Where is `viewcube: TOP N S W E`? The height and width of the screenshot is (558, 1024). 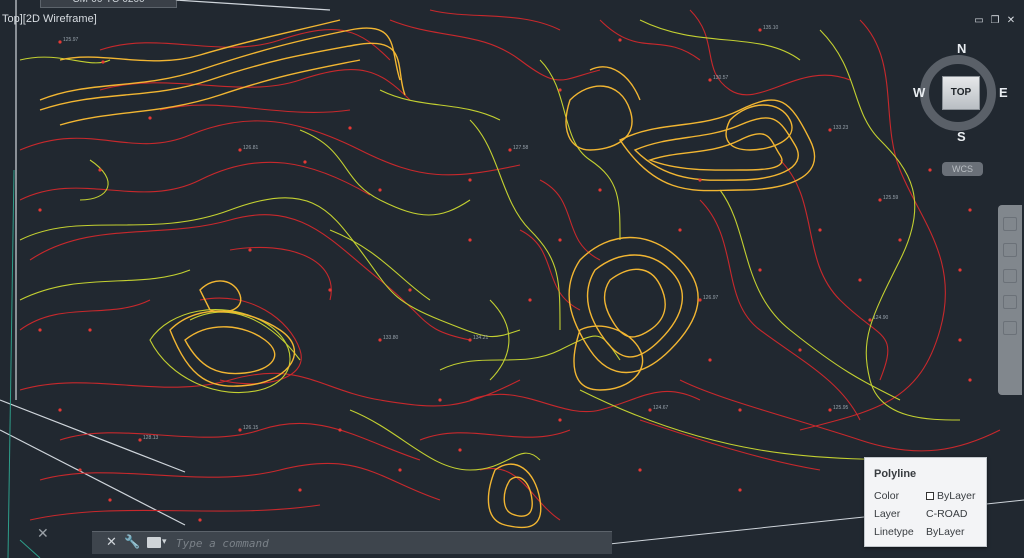
viewcube: TOP N S W E is located at coordinates (961, 97).